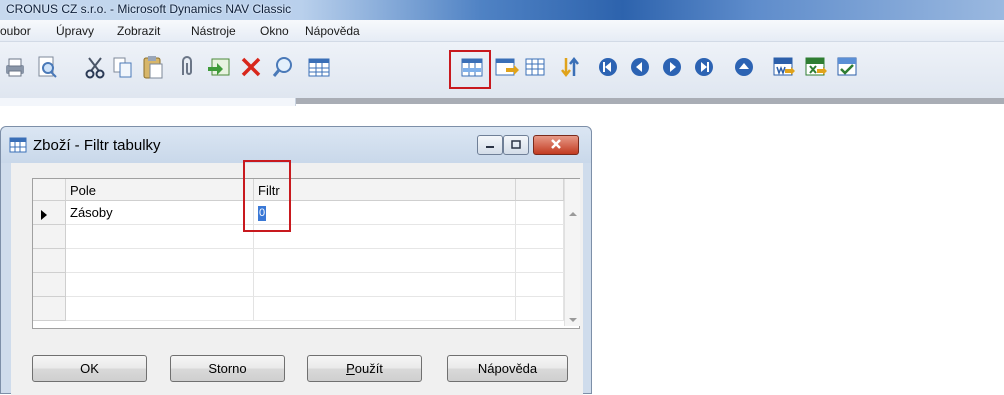  Describe the element at coordinates (274, 31) in the screenshot. I see `menu-okno: Okno` at that location.